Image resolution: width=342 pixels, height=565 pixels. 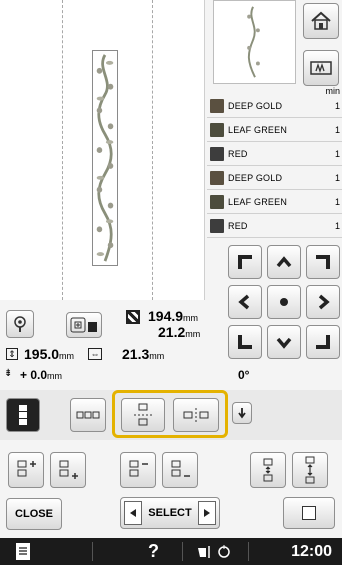 I want to click on down-arrow-icon, so click(x=242, y=413).